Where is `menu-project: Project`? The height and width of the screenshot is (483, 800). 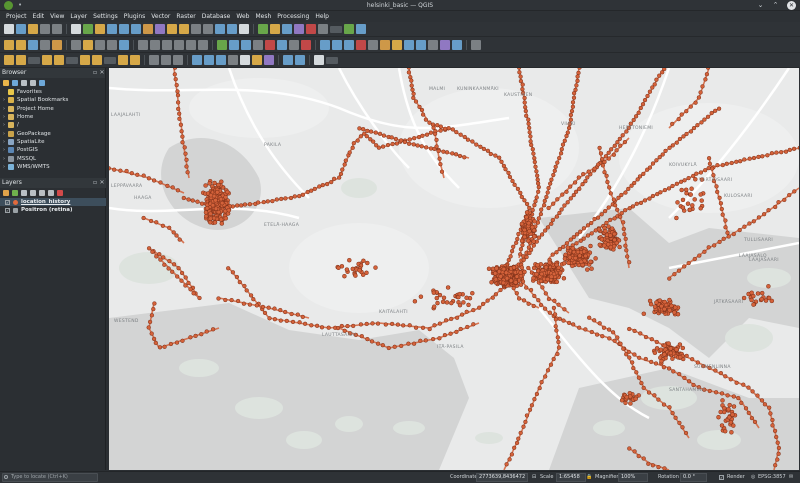 menu-project: Project is located at coordinates (16, 16).